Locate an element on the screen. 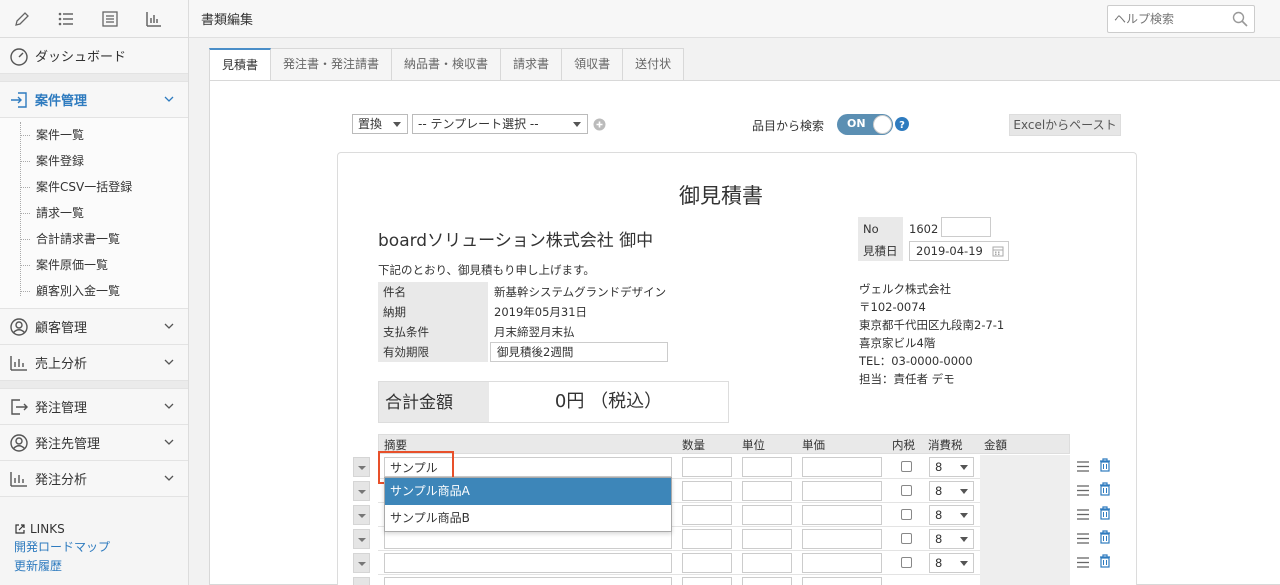  list-icon is located at coordinates (66, 19).